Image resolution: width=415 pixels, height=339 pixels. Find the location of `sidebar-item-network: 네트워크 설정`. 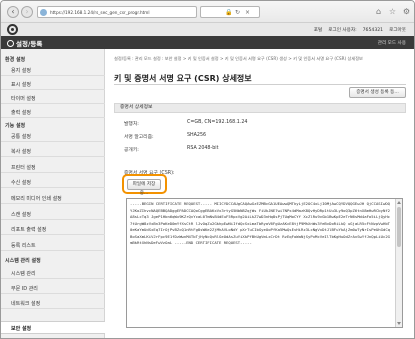

sidebar-item-network: 네트워크 설정 is located at coordinates (53, 303).